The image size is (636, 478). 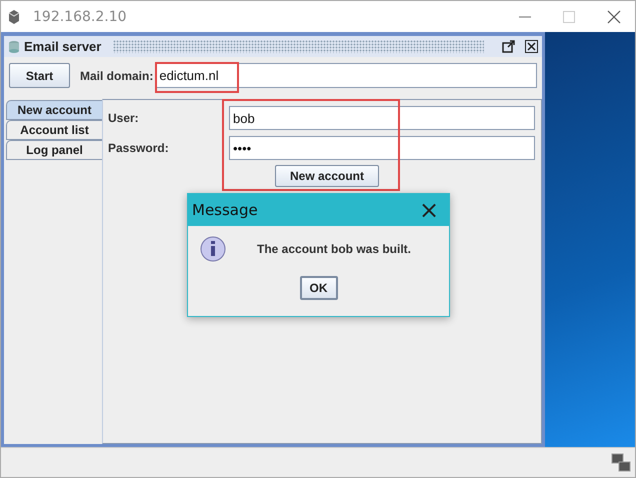 I want to click on tab: New account, so click(x=54, y=110).